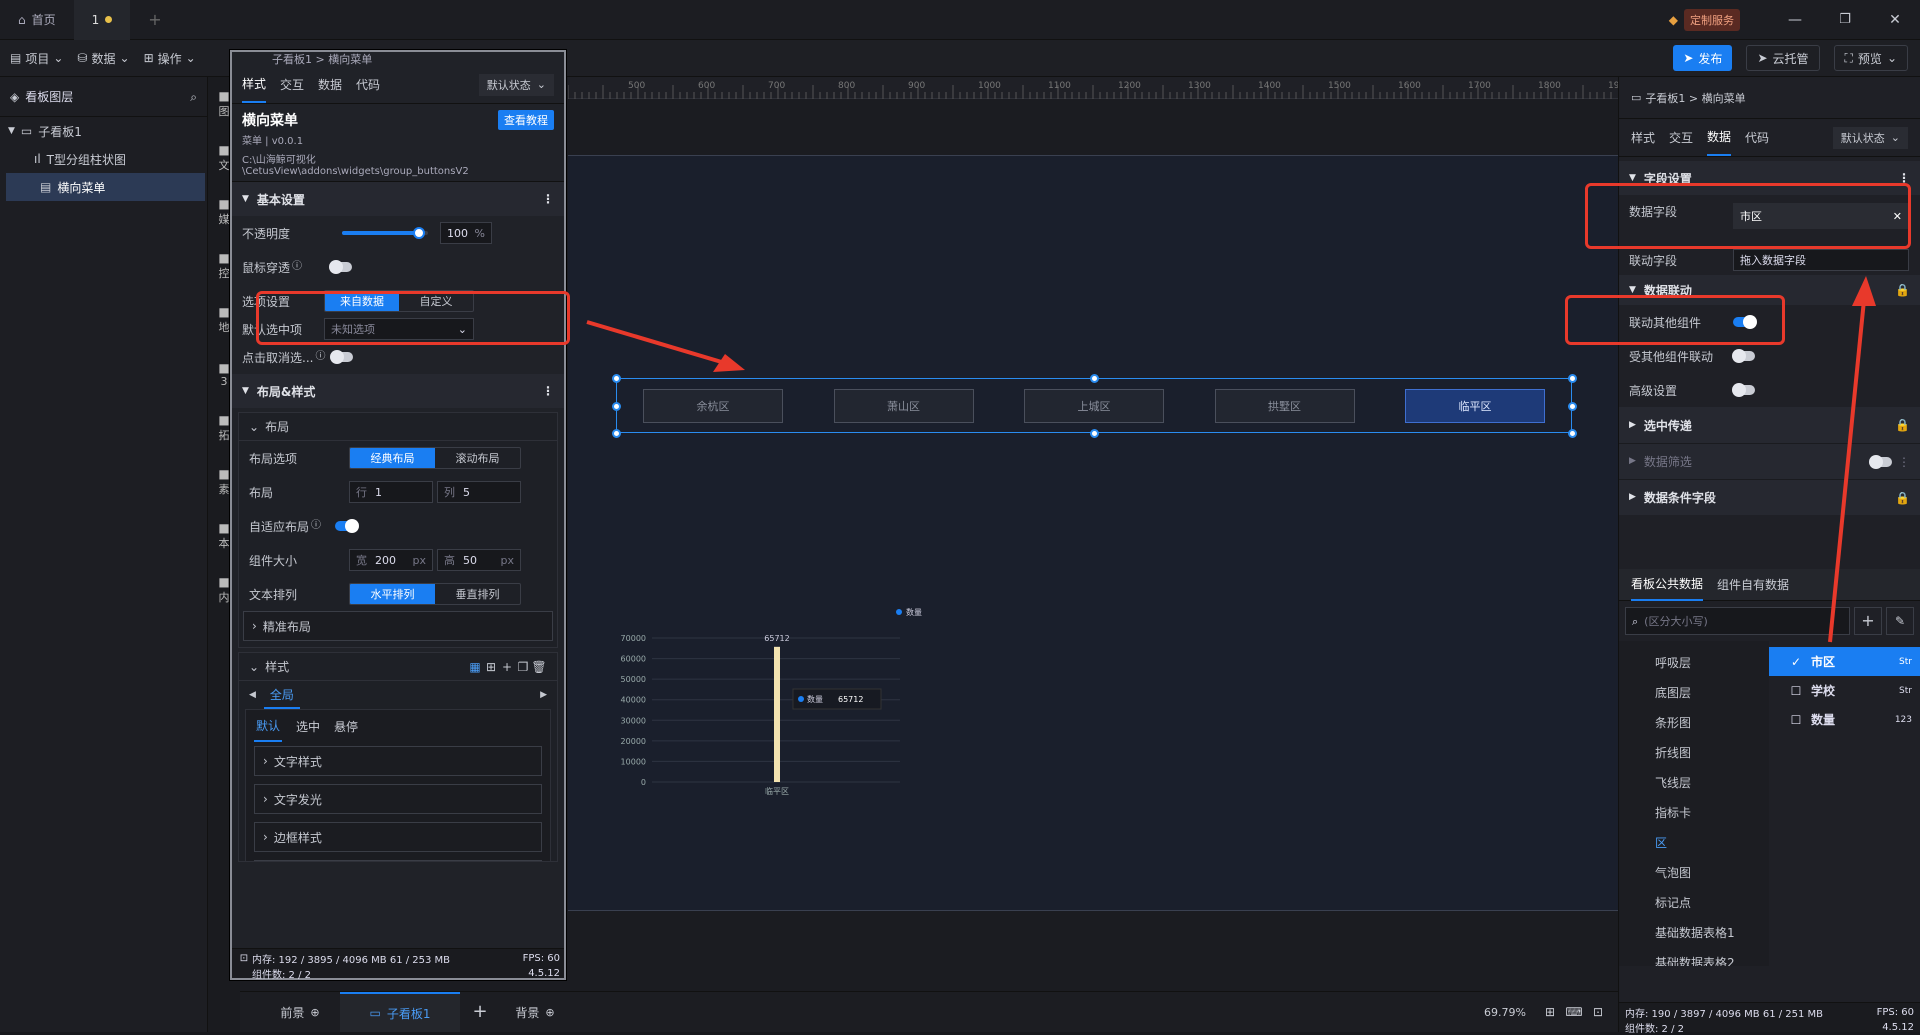 This screenshot has width=1920, height=1035. I want to click on tab-data: 数据, so click(330, 84).